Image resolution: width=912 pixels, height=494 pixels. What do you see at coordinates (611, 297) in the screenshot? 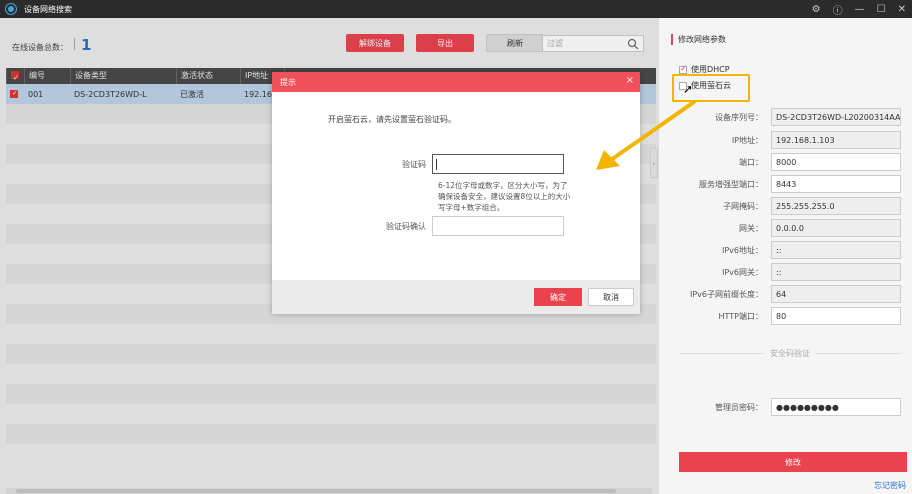
I see `cancel-button: 取消` at bounding box center [611, 297].